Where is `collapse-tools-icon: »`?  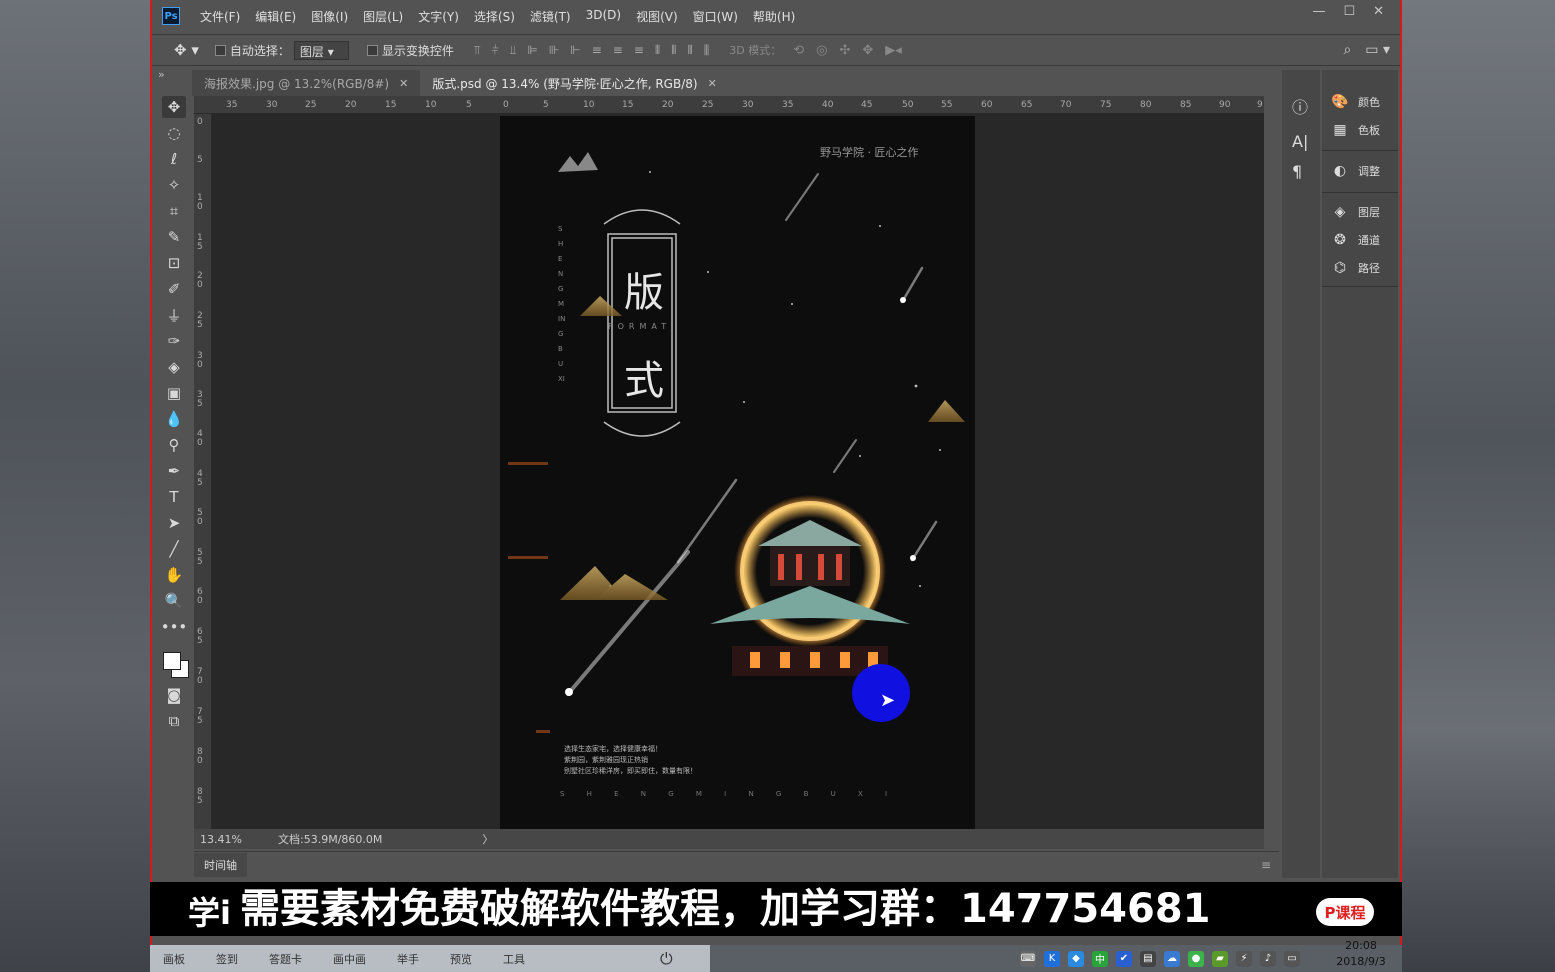 collapse-tools-icon: » is located at coordinates (161, 74).